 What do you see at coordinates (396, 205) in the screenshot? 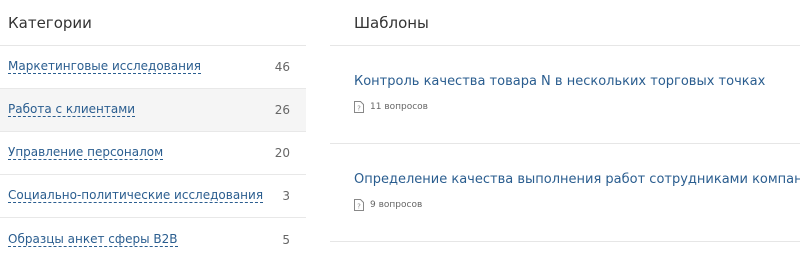
I see `question-count: 9 вопросов` at bounding box center [396, 205].